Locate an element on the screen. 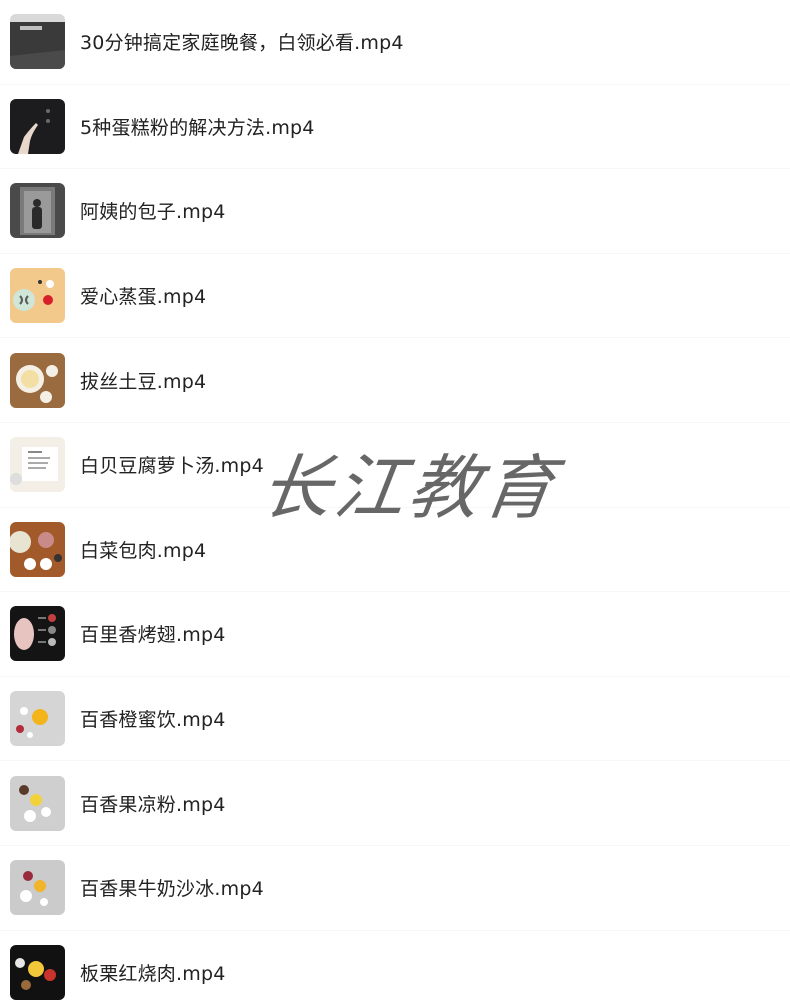 This screenshot has width=790, height=1007. file-row: 30分钟搞定家庭晚餐，白领必看.mp4 is located at coordinates (395, 42).